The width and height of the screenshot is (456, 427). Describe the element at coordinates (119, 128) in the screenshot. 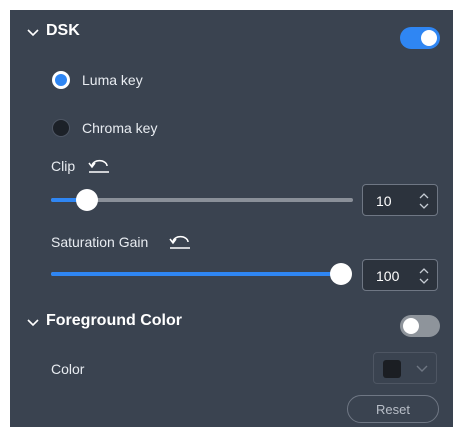

I see `chroma-key-label: Chroma key` at that location.